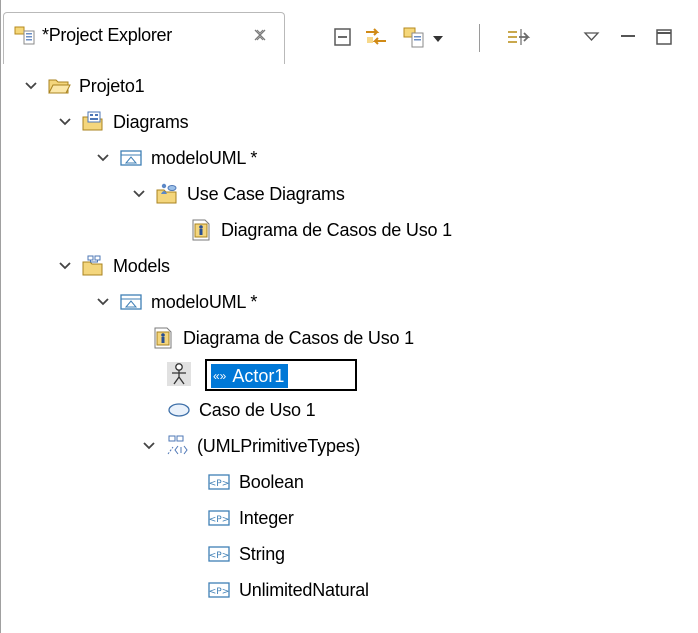 This screenshot has width=698, height=633. I want to click on tree-item-unlimited-natural: <P> UnlimitedNatural, so click(285, 590).